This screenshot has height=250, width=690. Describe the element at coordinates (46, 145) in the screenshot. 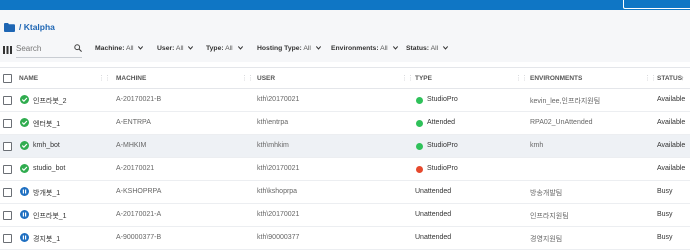

I see `robot-name: kmh_bot` at that location.